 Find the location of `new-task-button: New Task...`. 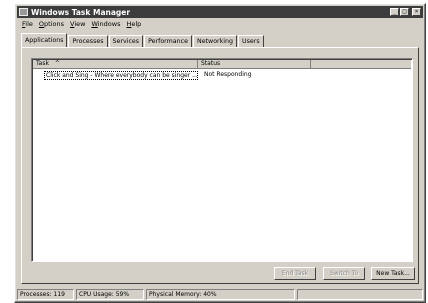

new-task-button: New Task... is located at coordinates (393, 273).